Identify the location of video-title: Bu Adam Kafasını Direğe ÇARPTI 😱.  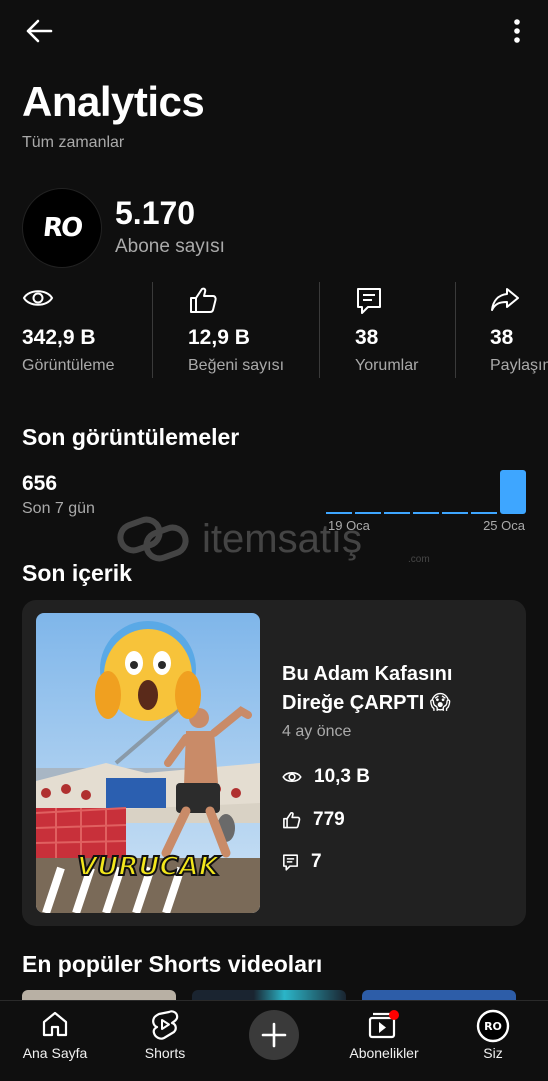
(397, 689).